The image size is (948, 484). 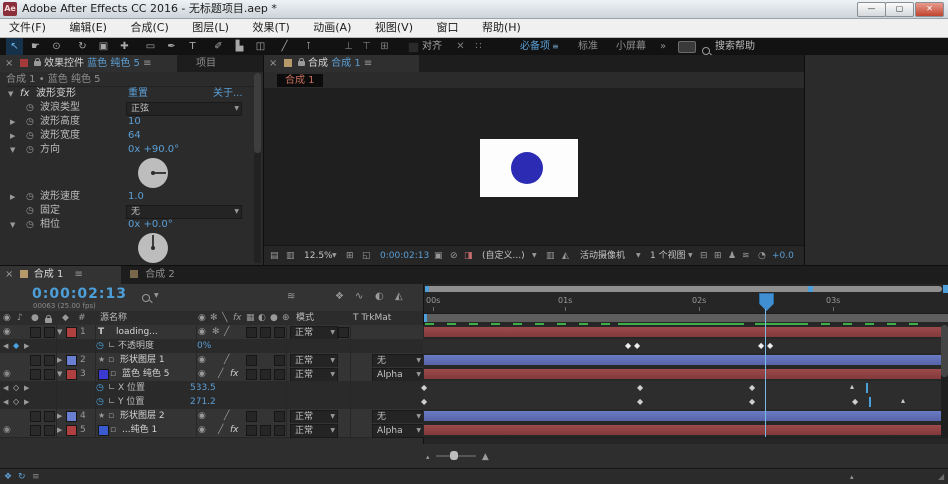 I want to click on tab-comp-1: × 合成 1 ≡, so click(x=60, y=275).